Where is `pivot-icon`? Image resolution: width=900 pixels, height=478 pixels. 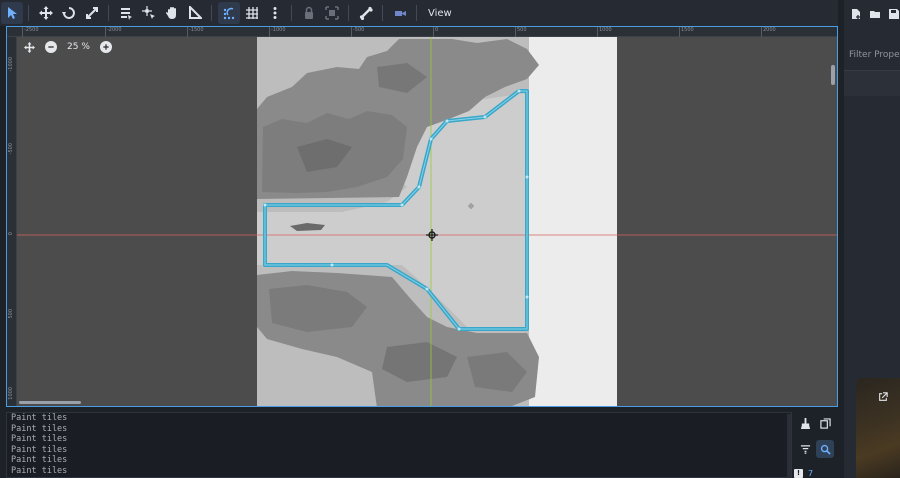
pivot-icon is located at coordinates (148, 12).